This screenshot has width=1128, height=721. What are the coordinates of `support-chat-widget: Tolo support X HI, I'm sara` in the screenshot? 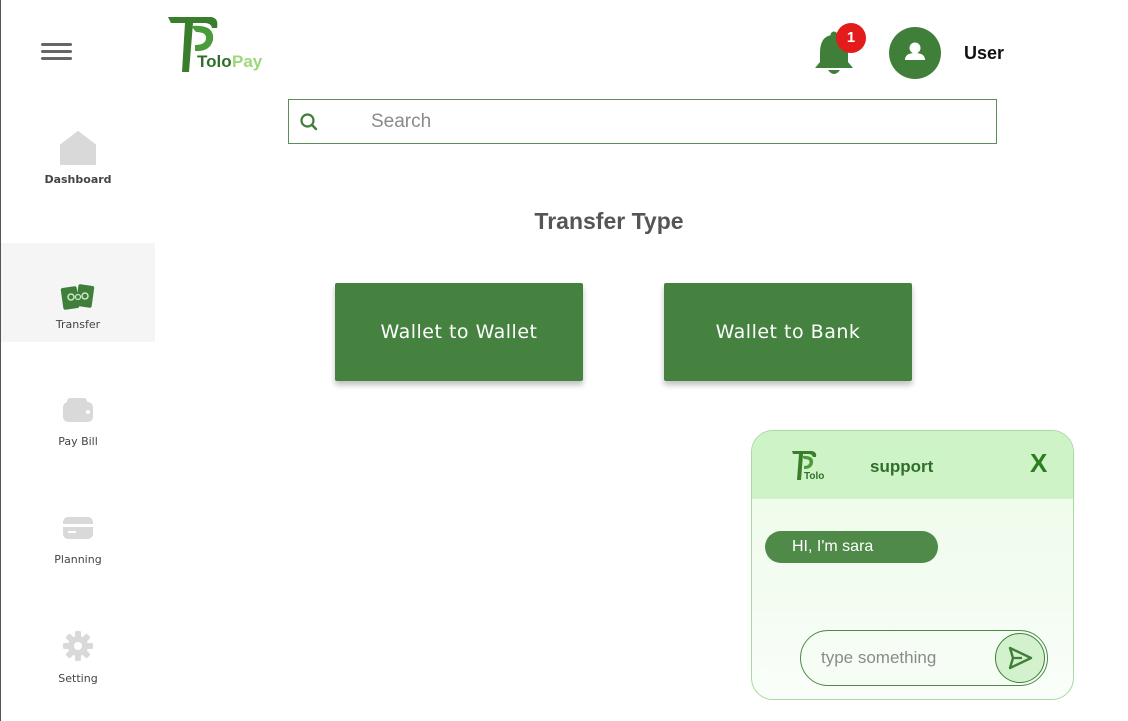 It's located at (912, 565).